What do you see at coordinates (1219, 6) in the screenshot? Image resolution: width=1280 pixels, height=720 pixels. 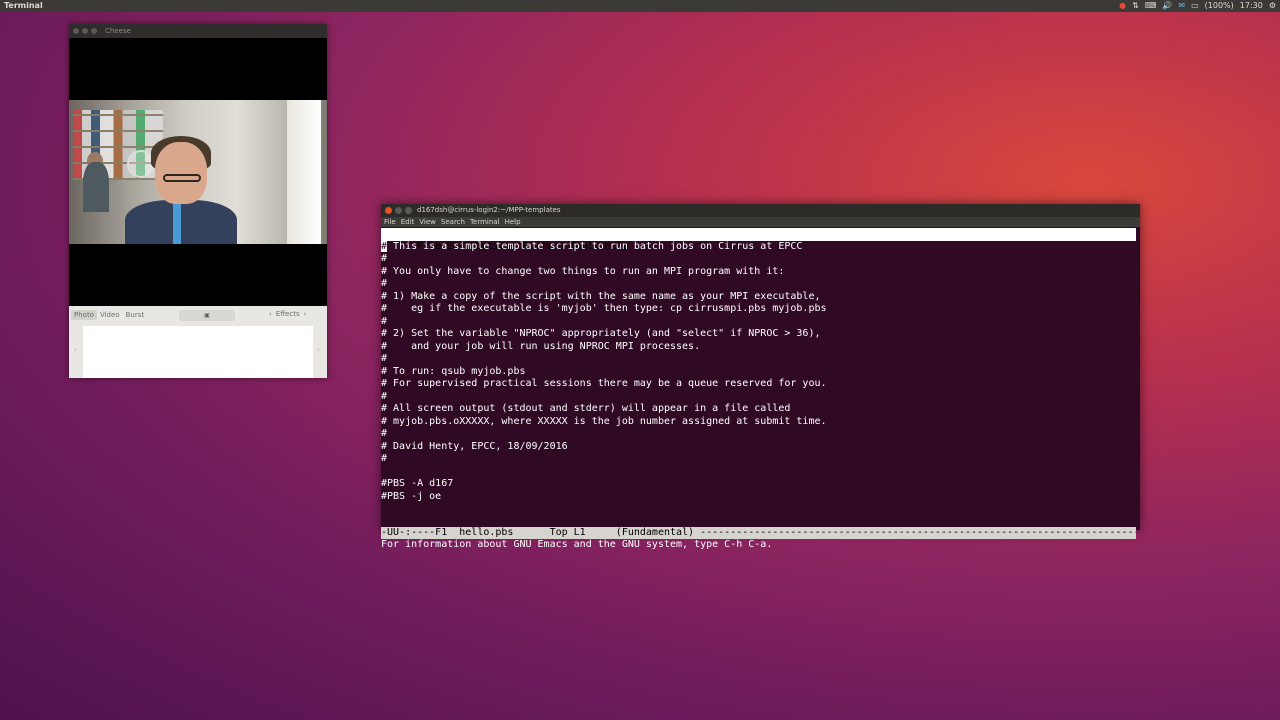 I see `battery-percent: (100%)` at bounding box center [1219, 6].